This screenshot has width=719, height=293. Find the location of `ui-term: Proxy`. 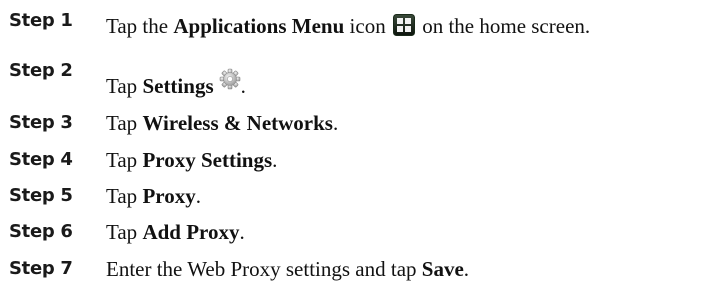

ui-term: Proxy is located at coordinates (169, 196).